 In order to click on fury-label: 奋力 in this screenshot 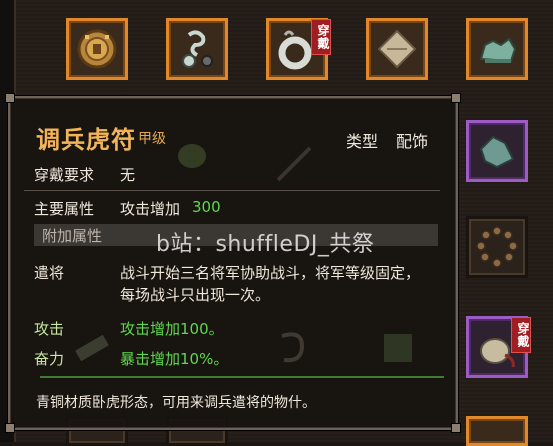, I will do `click(49, 359)`.